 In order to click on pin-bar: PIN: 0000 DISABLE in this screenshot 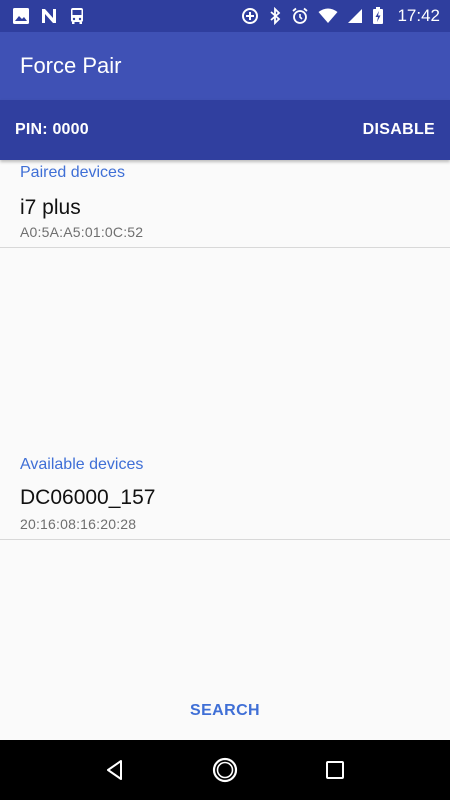, I will do `click(225, 130)`.